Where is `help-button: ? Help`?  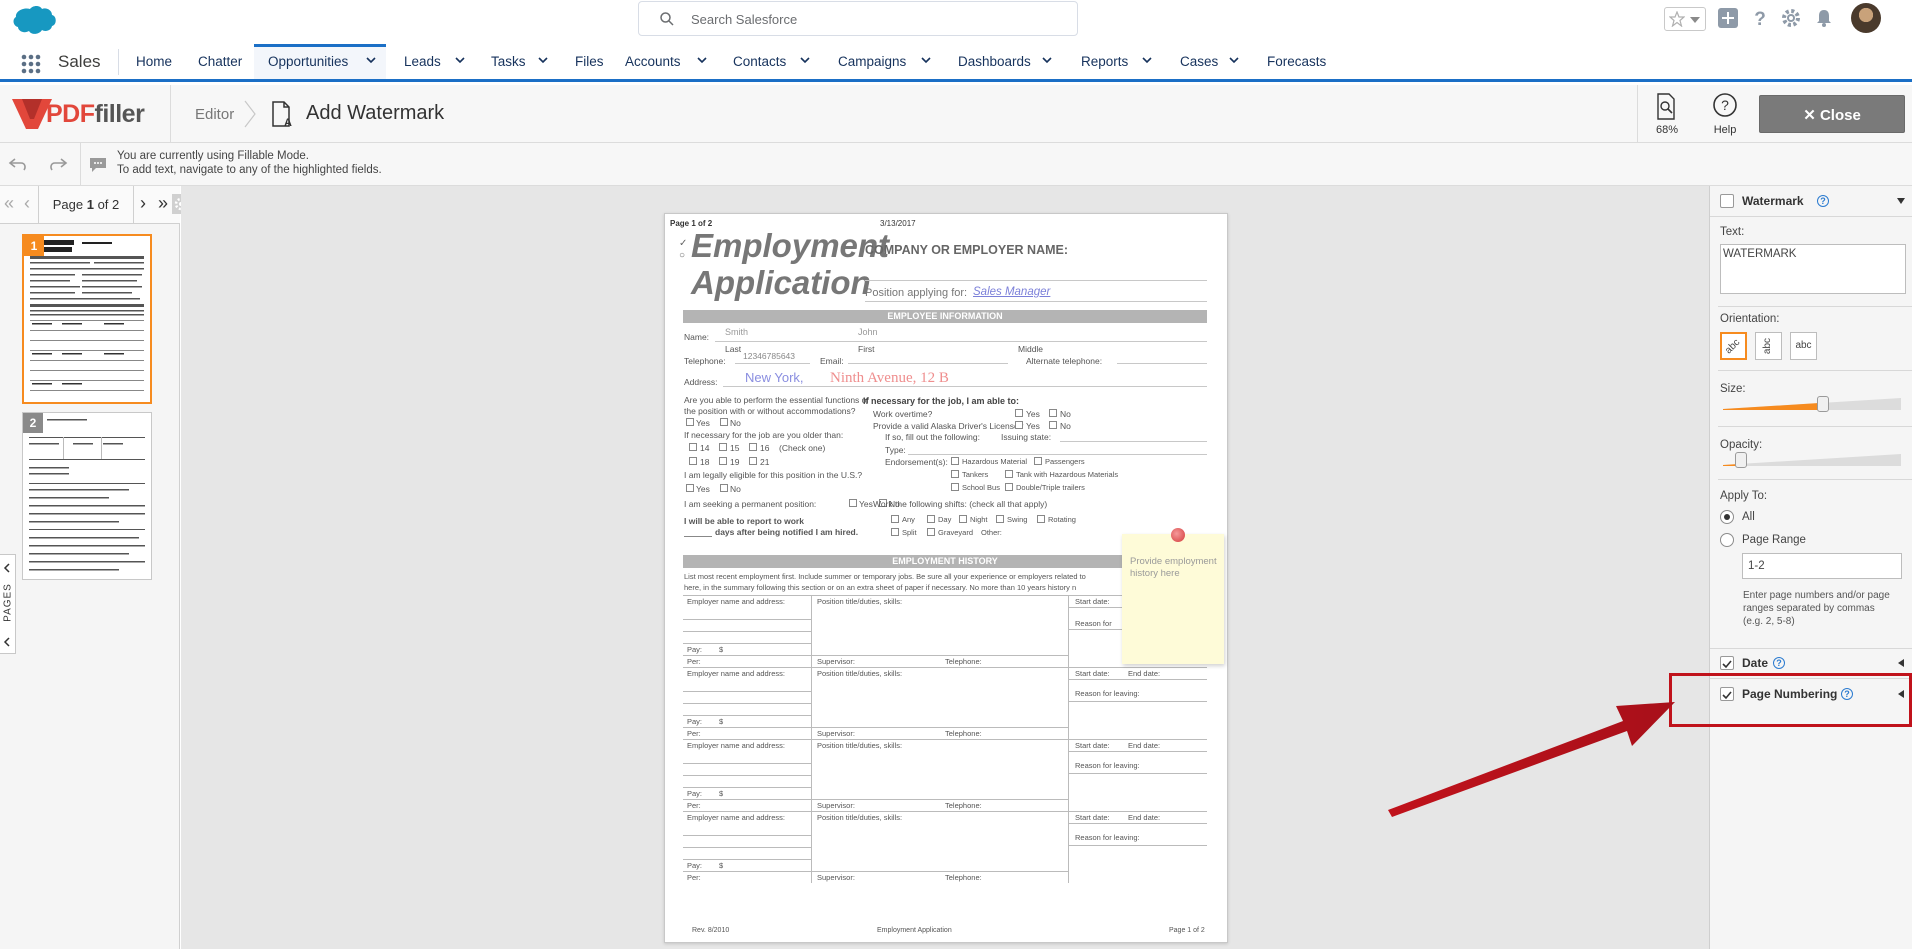
help-button: ? Help is located at coordinates (1725, 114).